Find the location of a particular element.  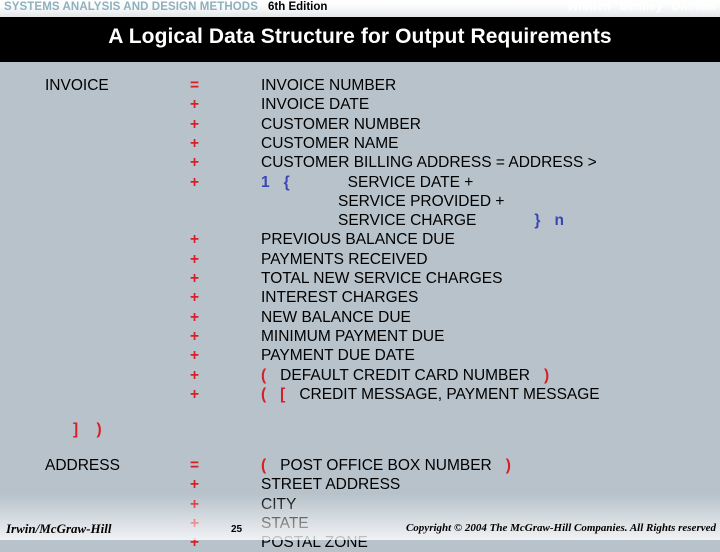

lds-attribute: PREVIOUS BALANCE DUE is located at coordinates (358, 240).